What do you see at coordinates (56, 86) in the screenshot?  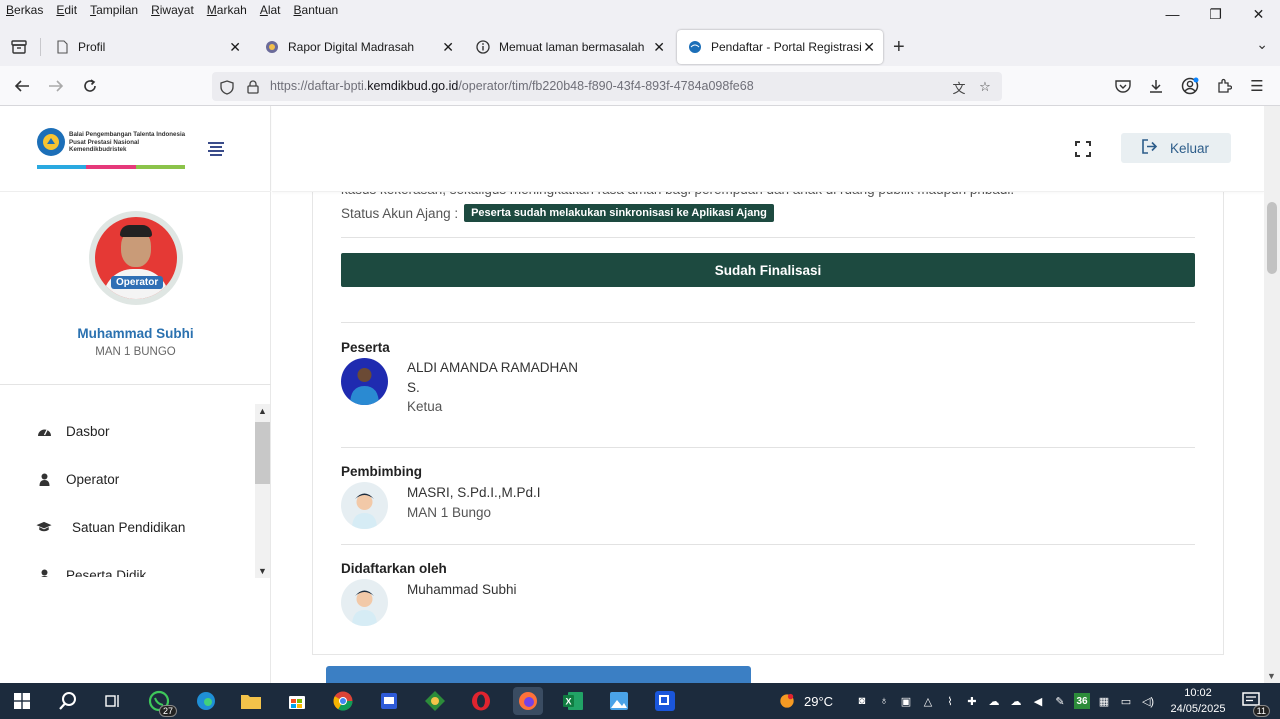 I see `forward-button` at bounding box center [56, 86].